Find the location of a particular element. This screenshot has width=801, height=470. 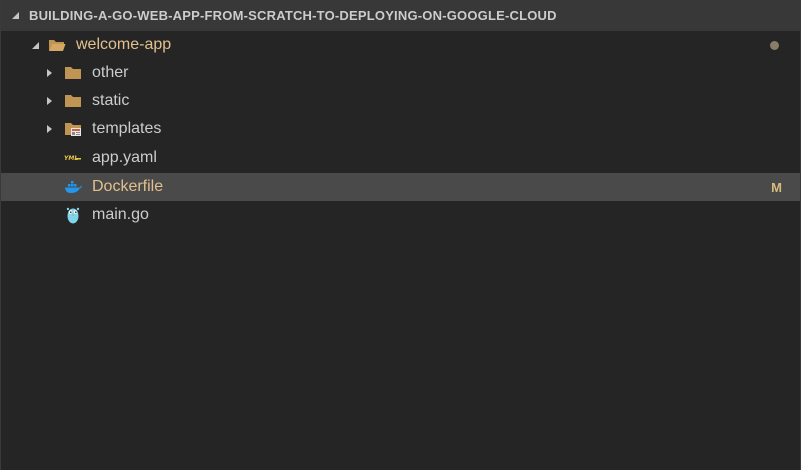

yaml-icon: YML is located at coordinates (73, 158).